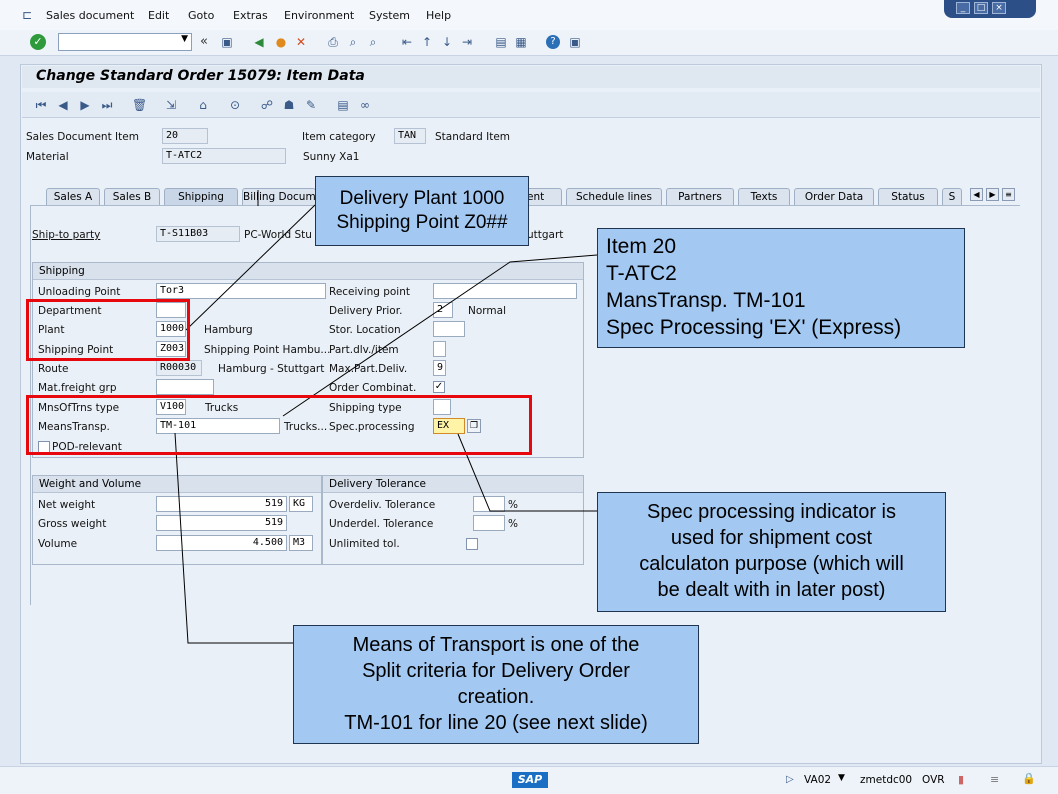 The height and width of the screenshot is (794, 1058). Describe the element at coordinates (496, 723) in the screenshot. I see `callout-means-line: TM-101 for line 20 (see next slide)` at that location.